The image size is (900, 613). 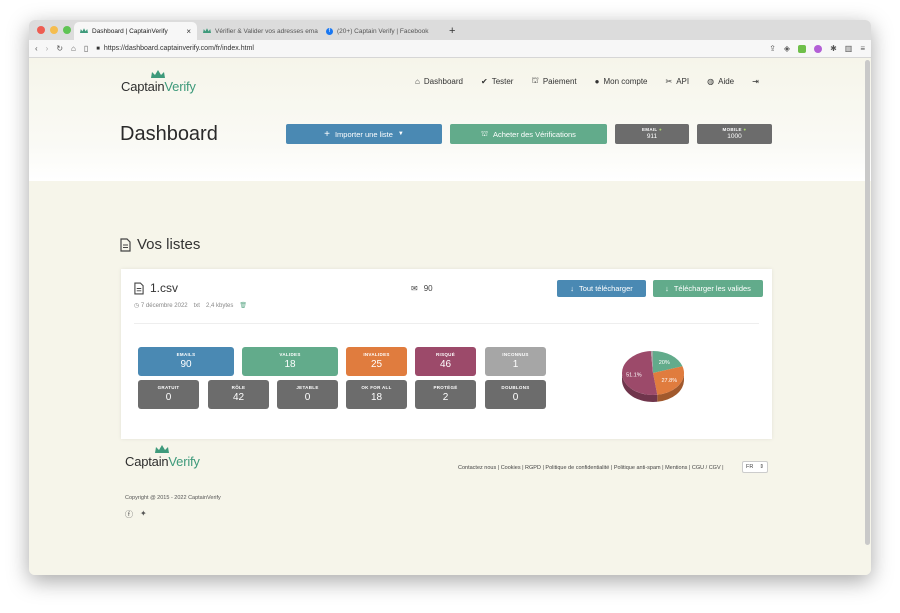 I want to click on window-controls, so click(x=54, y=30).